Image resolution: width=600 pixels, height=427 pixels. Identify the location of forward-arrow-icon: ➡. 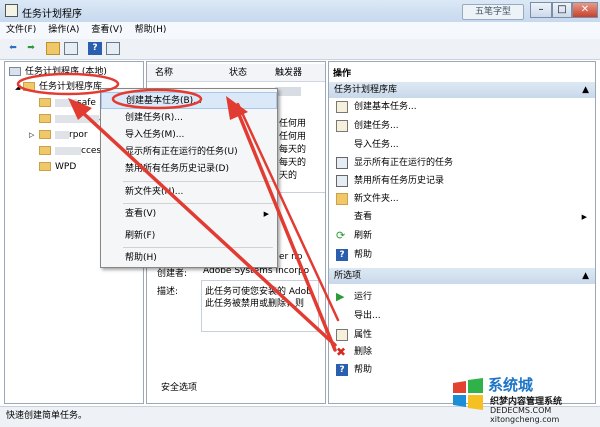
(31, 48).